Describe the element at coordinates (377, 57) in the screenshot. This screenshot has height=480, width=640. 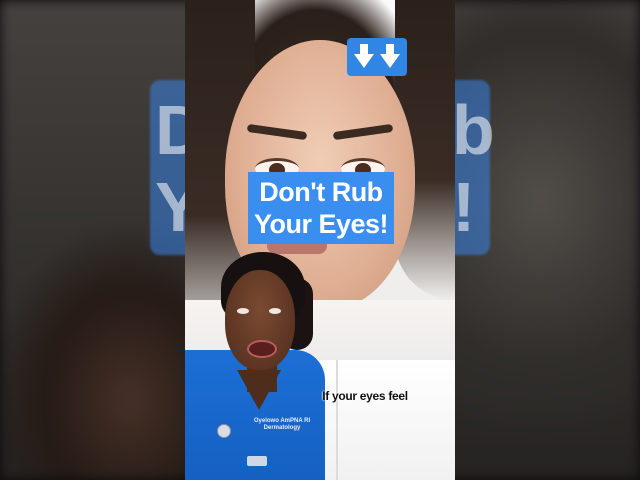
I see `double-down-arrow-icon` at that location.